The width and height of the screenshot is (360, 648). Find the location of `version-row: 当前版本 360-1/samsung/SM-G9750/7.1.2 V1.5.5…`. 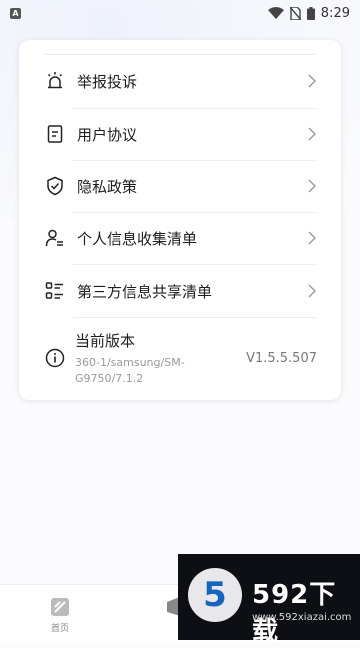

version-row: 当前版本 360-1/samsung/SM-G9750/7.1.2 V1.5.5… is located at coordinates (180, 358).